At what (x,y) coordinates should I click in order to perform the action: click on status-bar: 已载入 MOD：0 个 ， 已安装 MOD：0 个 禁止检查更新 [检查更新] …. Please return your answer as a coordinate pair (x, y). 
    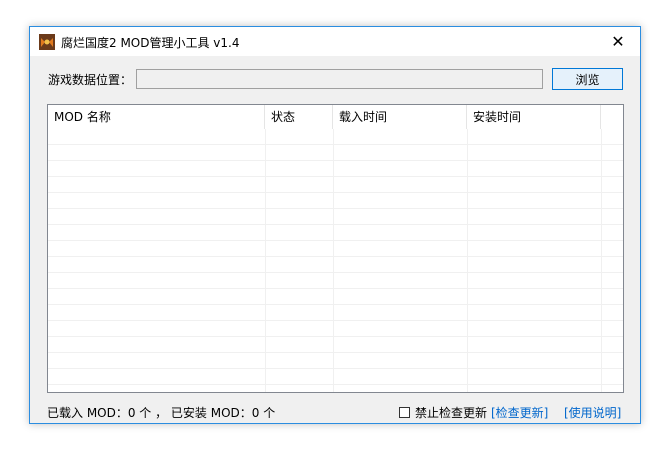
    Looking at the image, I should click on (335, 411).